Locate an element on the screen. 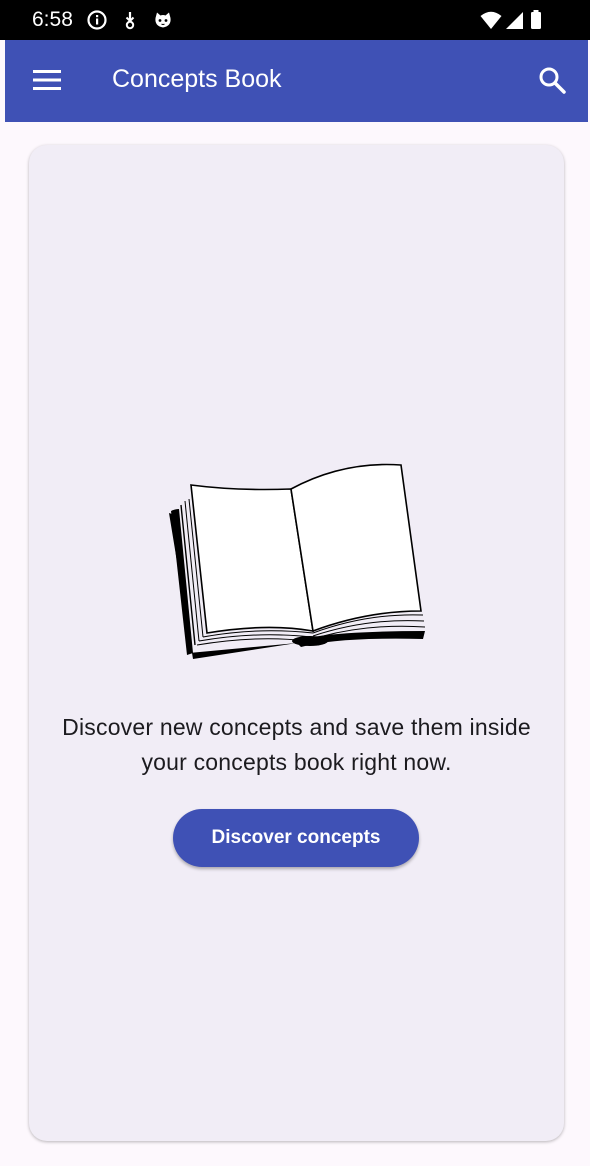 The width and height of the screenshot is (590, 1166). hamburger-menu-icon is located at coordinates (47, 80).